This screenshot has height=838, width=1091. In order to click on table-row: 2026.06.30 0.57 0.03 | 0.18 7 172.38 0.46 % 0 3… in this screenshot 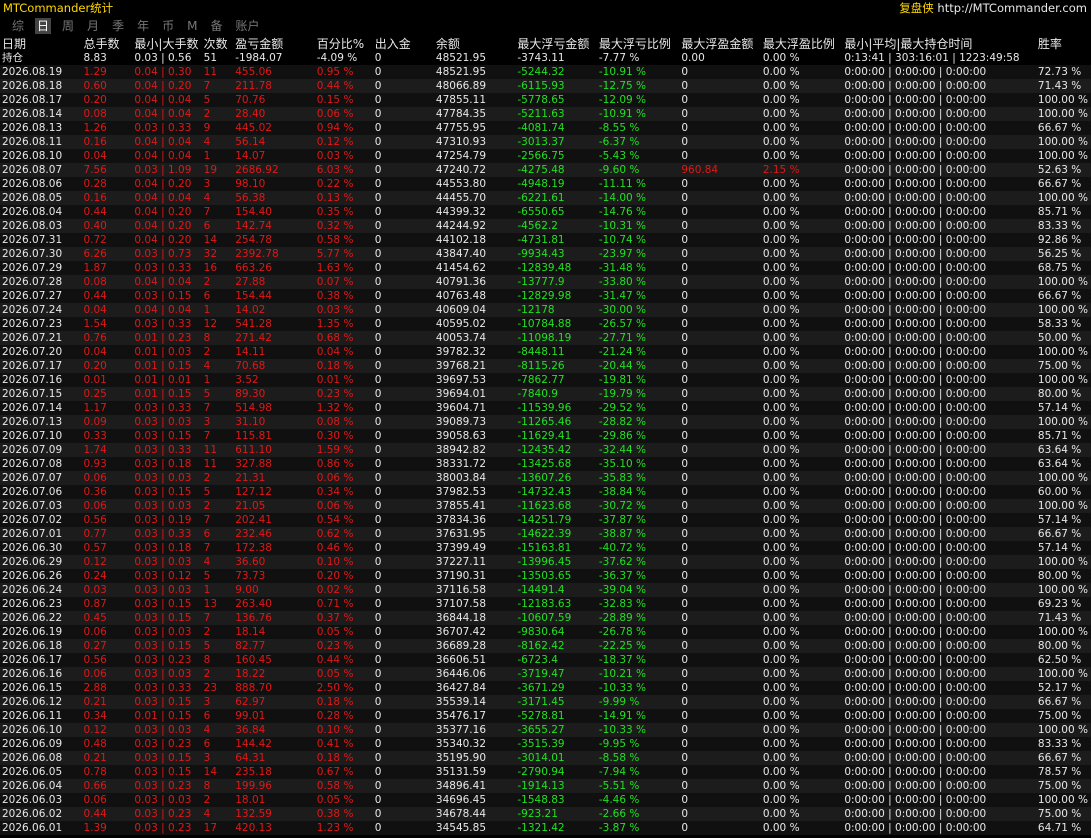, I will do `click(545, 548)`.